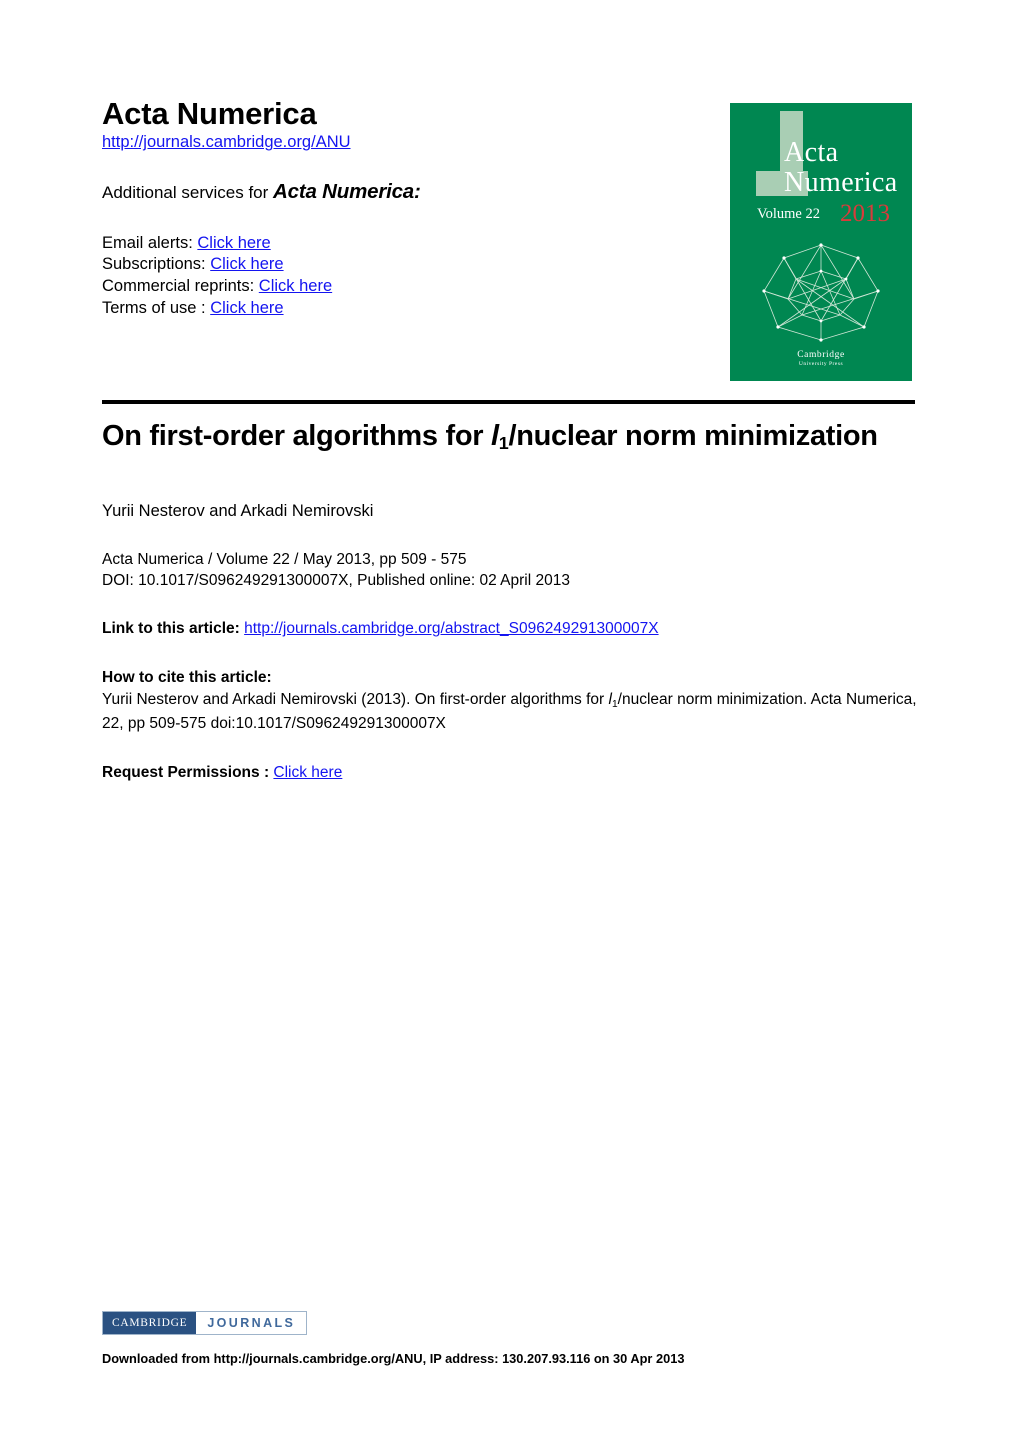 The height and width of the screenshot is (1448, 1020). What do you see at coordinates (187, 678) in the screenshot?
I see `how-to-cite-header: How to cite this article:` at bounding box center [187, 678].